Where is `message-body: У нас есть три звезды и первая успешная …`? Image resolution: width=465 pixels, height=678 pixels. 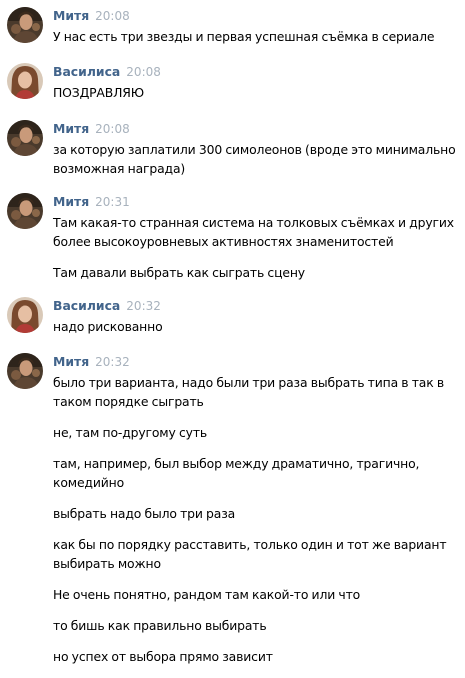
message-body: У нас есть три звезды и первая успешная … is located at coordinates (256, 42).